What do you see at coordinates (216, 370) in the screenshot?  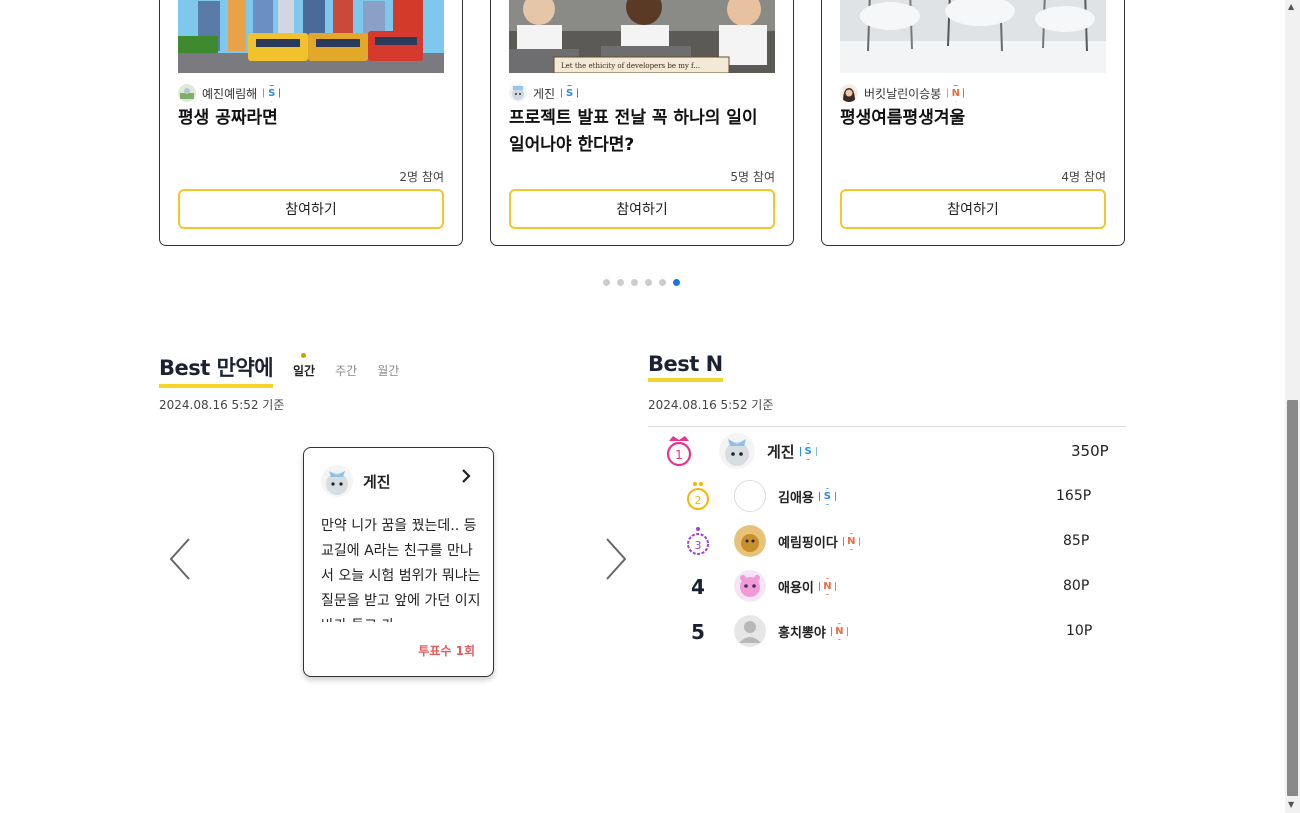 I see `best-manyak-title: Best 만약에` at bounding box center [216, 370].